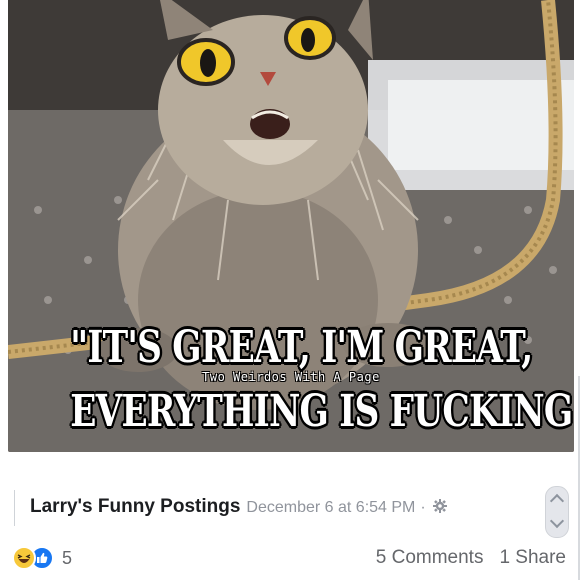 This screenshot has width=580, height=580. Describe the element at coordinates (14, 508) in the screenshot. I see `left-divider` at that location.